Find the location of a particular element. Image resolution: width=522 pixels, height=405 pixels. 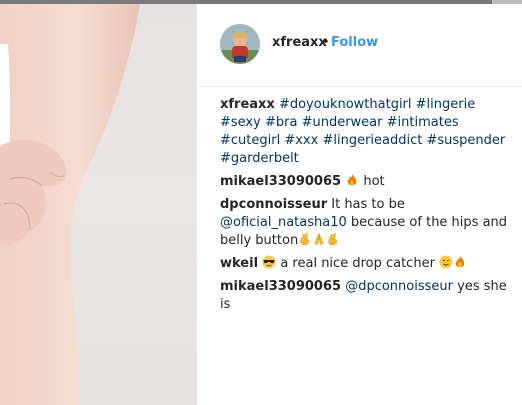

hashtag: #intimates is located at coordinates (423, 122).